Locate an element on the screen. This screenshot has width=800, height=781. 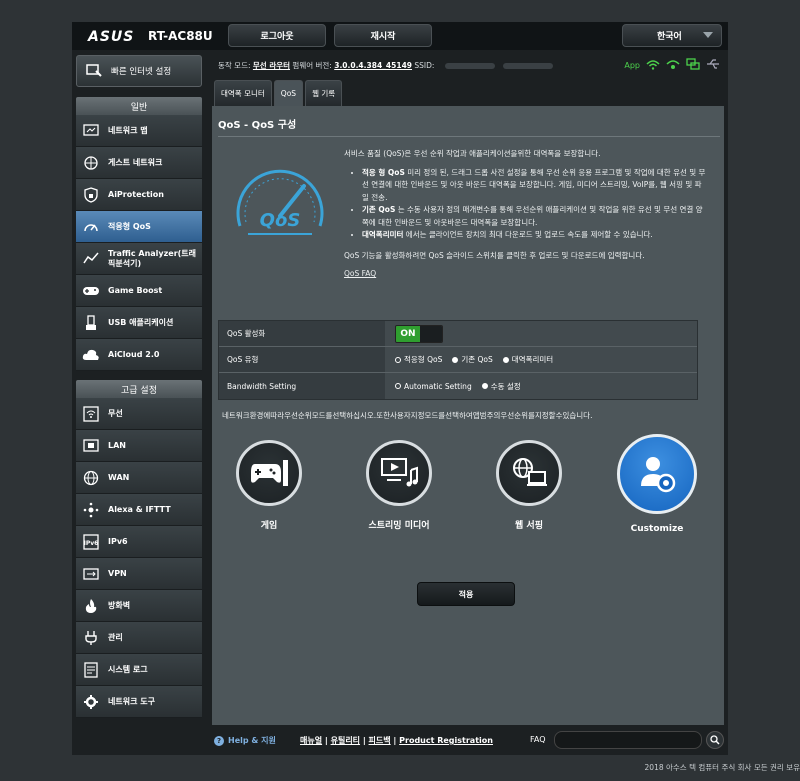
quick-setup-icon is located at coordinates (94, 71).